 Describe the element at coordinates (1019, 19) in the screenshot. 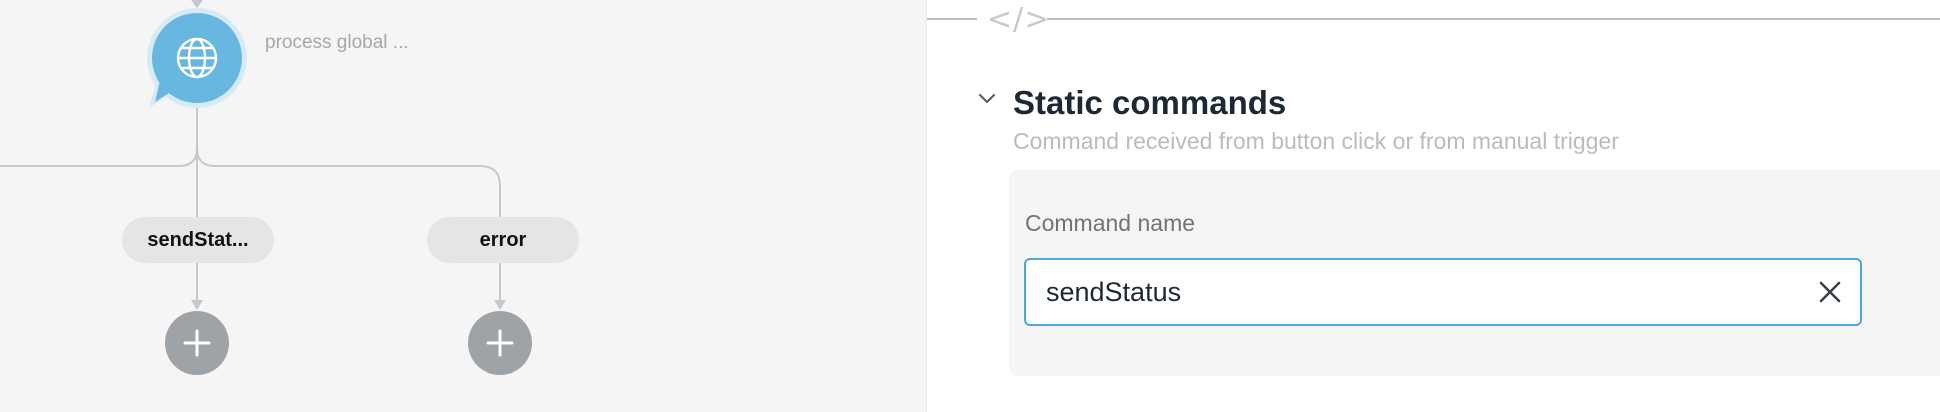

I see `code-icon: </>` at that location.